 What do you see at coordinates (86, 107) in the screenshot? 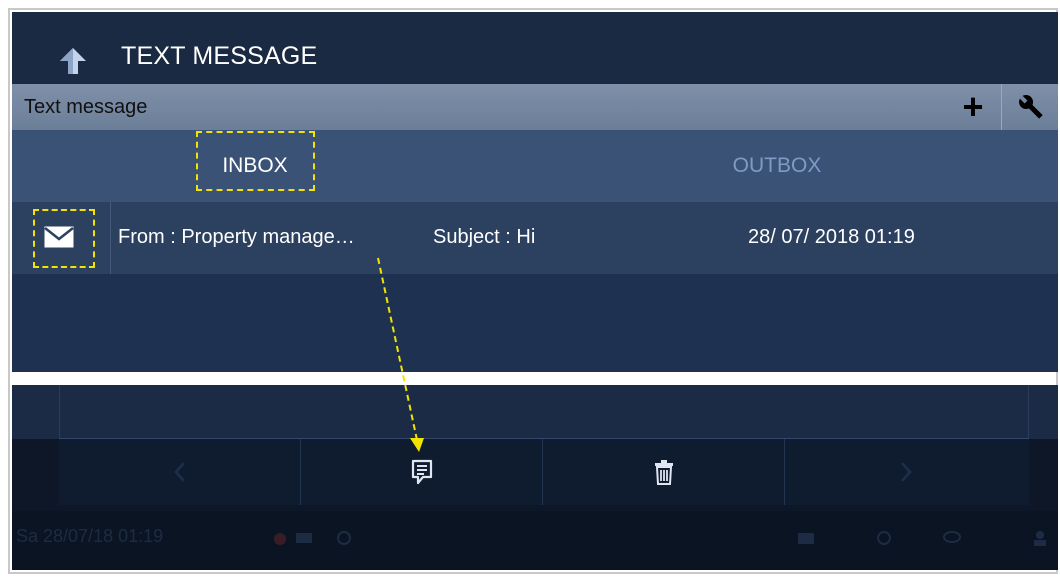
I see `section-title: Text message` at bounding box center [86, 107].